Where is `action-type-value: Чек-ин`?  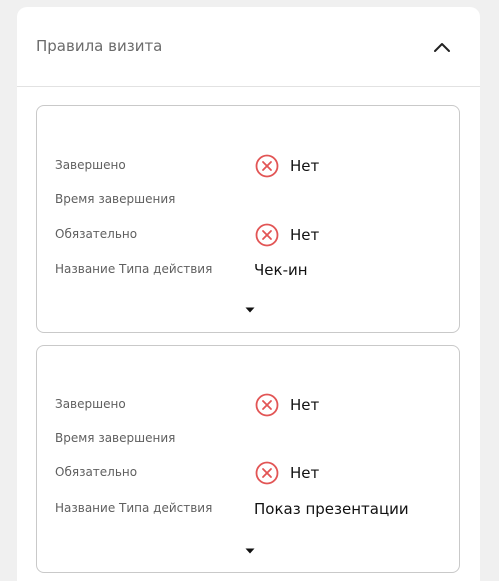
action-type-value: Чек-ин is located at coordinates (281, 270).